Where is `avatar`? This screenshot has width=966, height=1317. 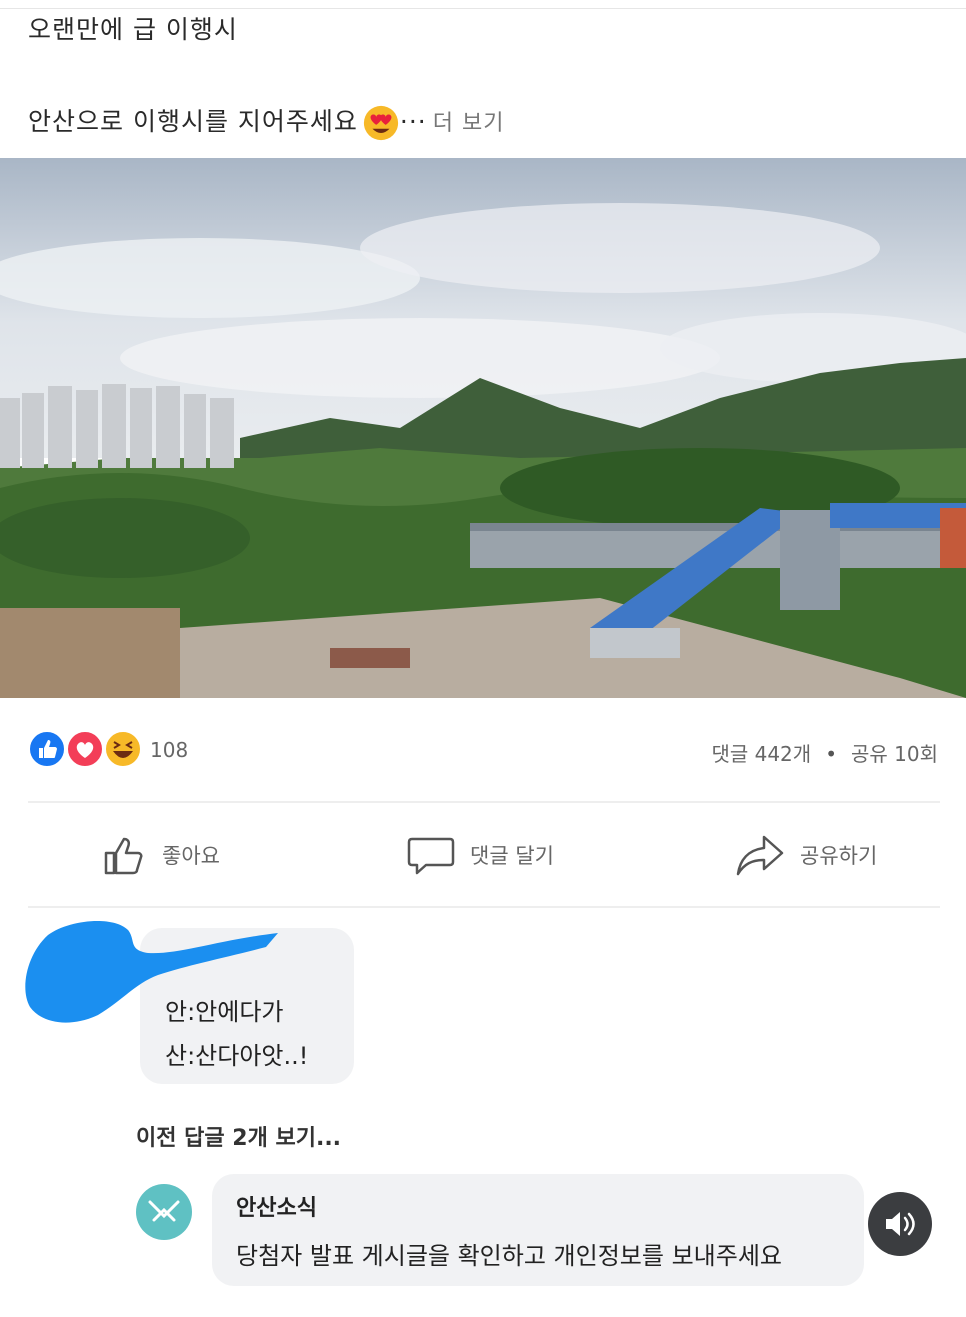
avatar is located at coordinates (164, 1212).